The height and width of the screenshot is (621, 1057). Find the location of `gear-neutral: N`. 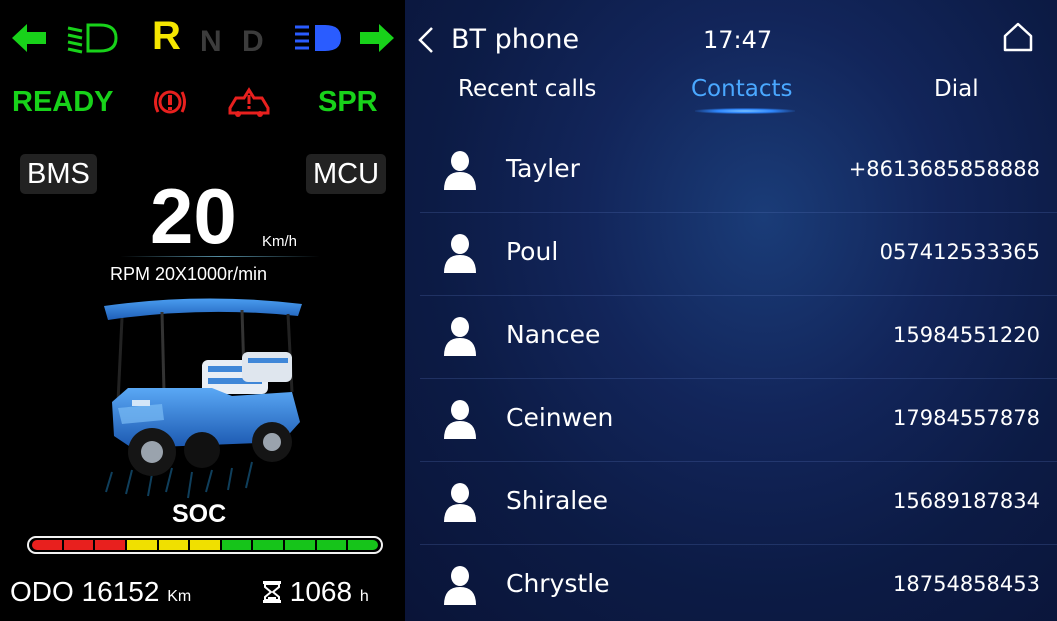

gear-neutral: N is located at coordinates (211, 41).